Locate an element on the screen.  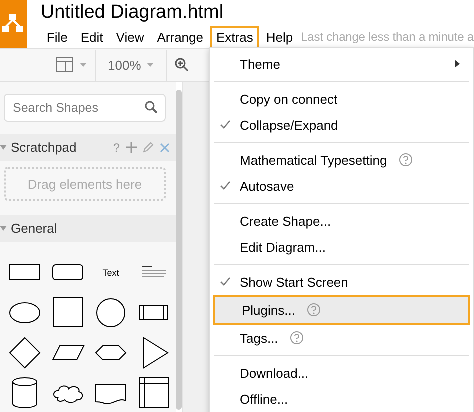
search-icon is located at coordinates (151, 107).